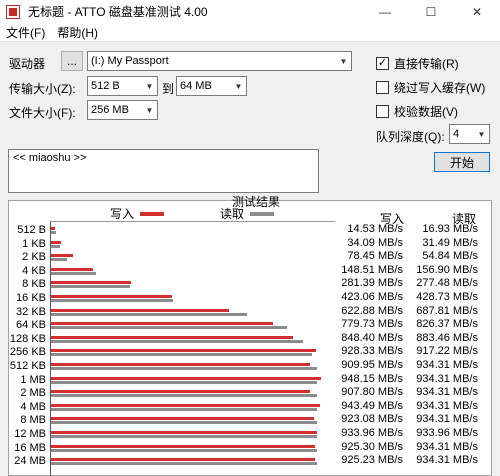 The height and width of the screenshot is (476, 500). I want to click on queue-depth-label: 队列深度(Q):, so click(410, 137).